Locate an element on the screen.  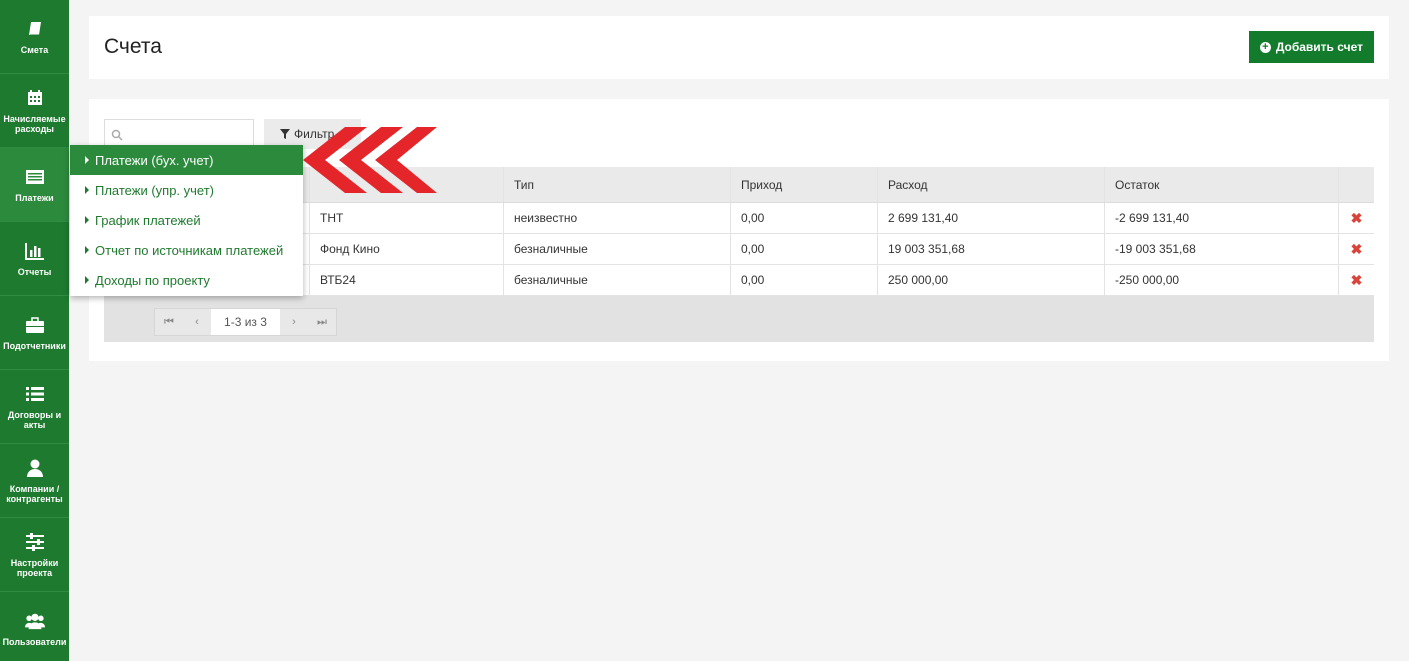
sidebar-item-contracts: Договоры и акты is located at coordinates (34, 407).